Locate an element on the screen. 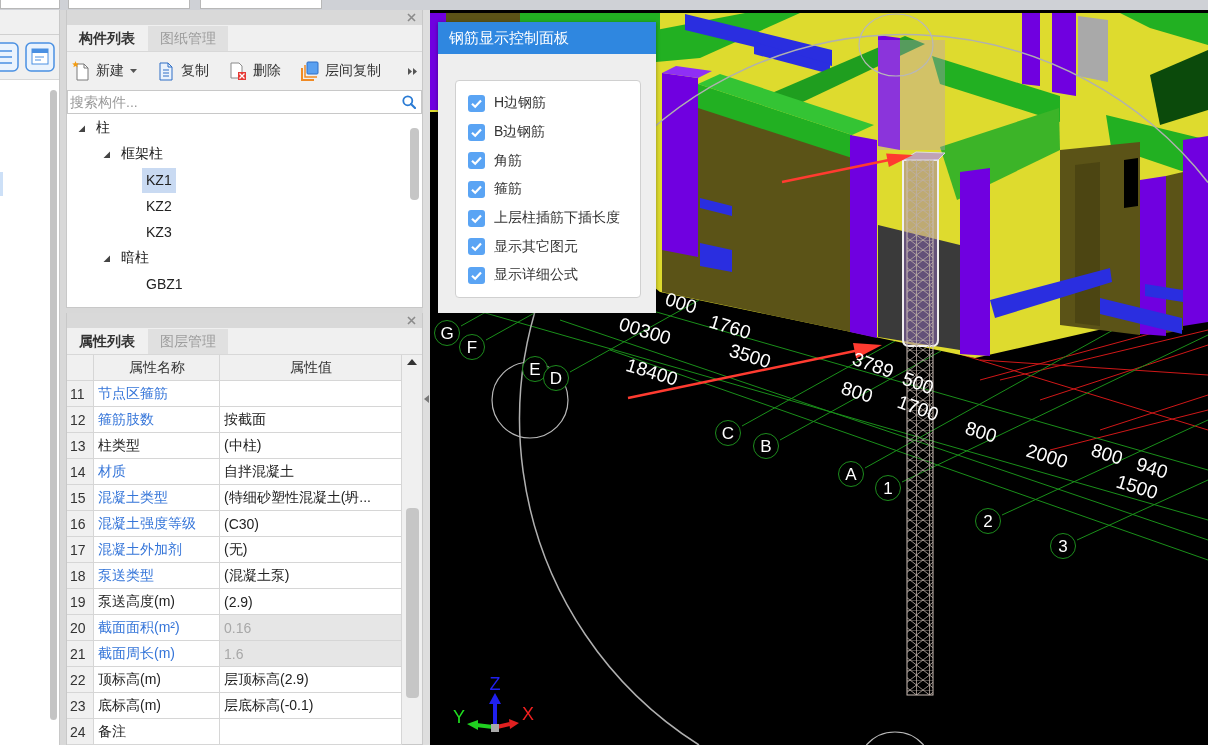 This screenshot has width=1208, height=745. tree-item: 暗柱 is located at coordinates (135, 258).